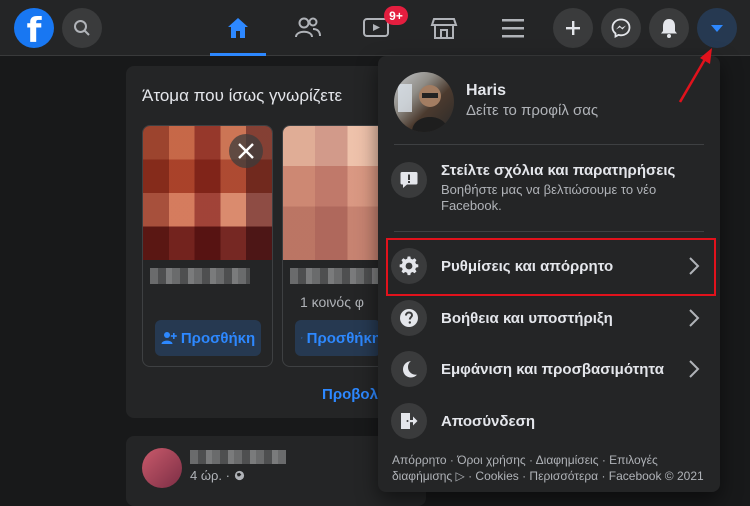  I want to click on annotation-arrow-icon, so click(695, 76).